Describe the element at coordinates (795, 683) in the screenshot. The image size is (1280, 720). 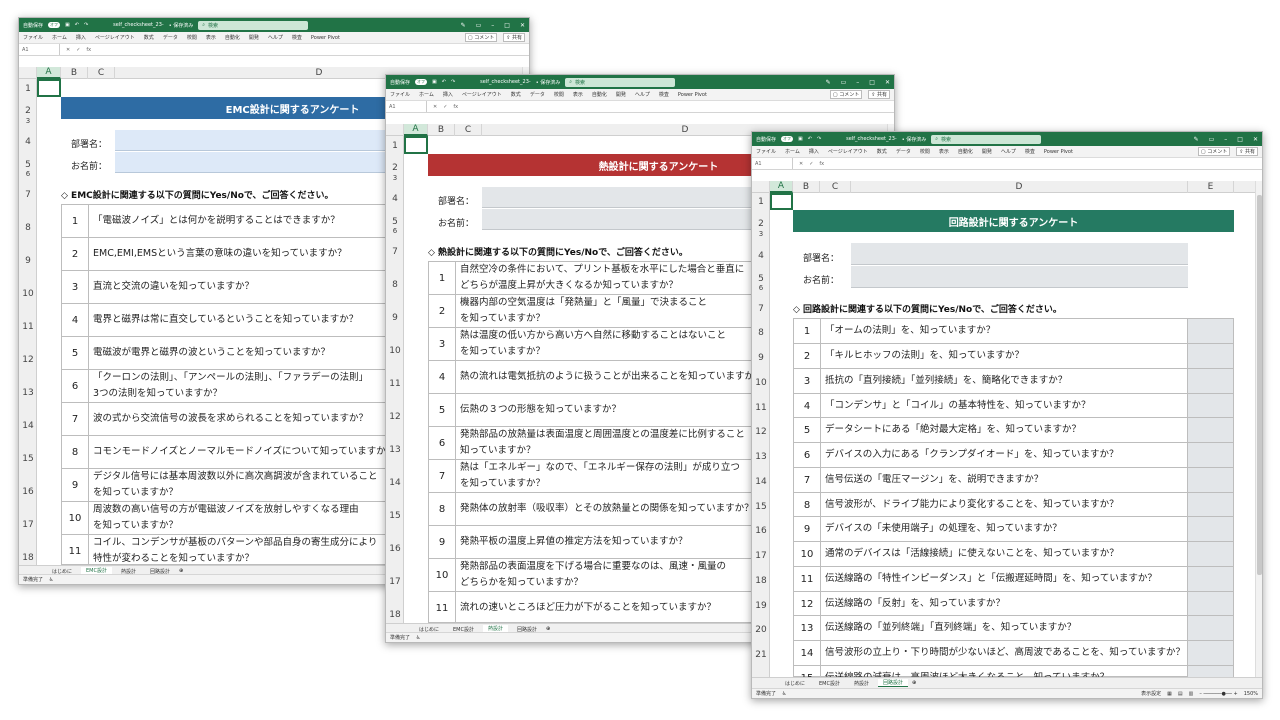
I see `tab-intro: はじめに` at that location.